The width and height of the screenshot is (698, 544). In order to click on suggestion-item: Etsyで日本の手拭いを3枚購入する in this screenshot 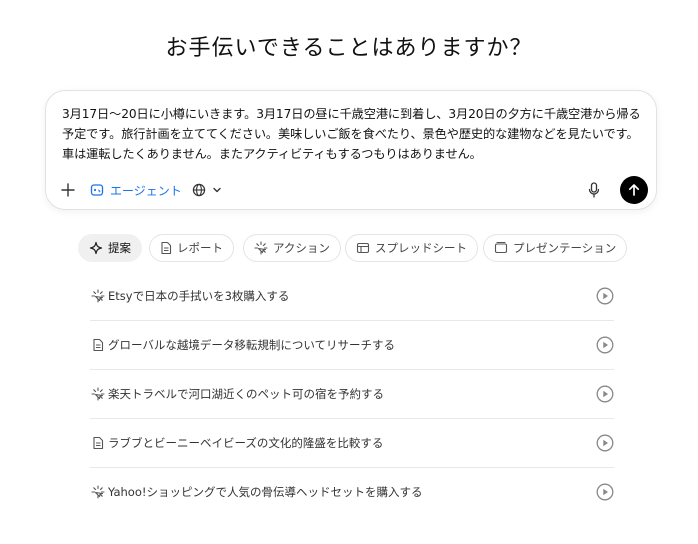, I will do `click(352, 296)`.